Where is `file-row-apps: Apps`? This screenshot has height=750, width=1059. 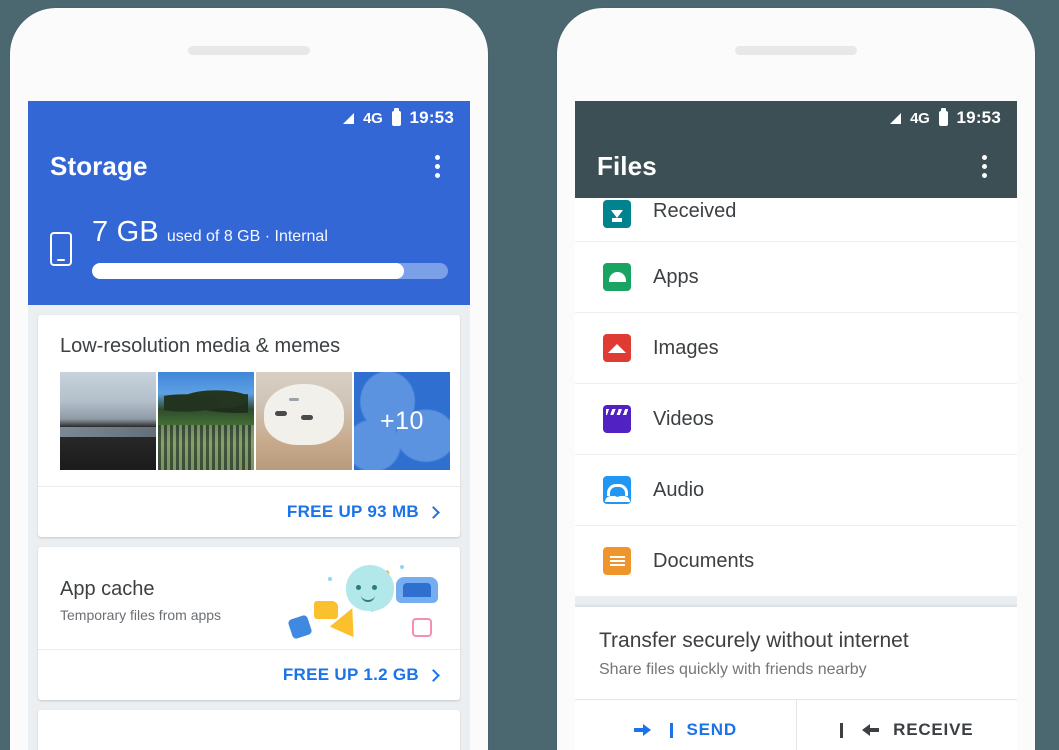 file-row-apps: Apps is located at coordinates (796, 277).